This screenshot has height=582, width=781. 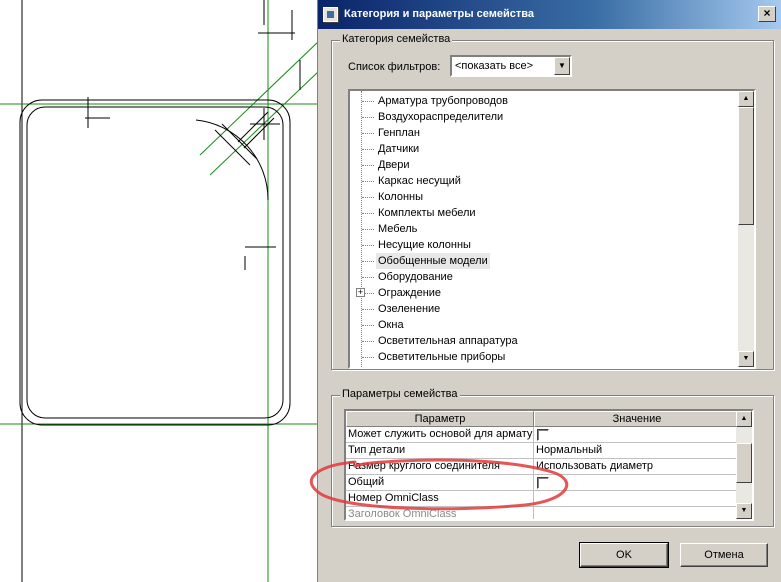 I want to click on dialog-titlebar: Категория и параметры семейства ×, so click(x=549, y=14).